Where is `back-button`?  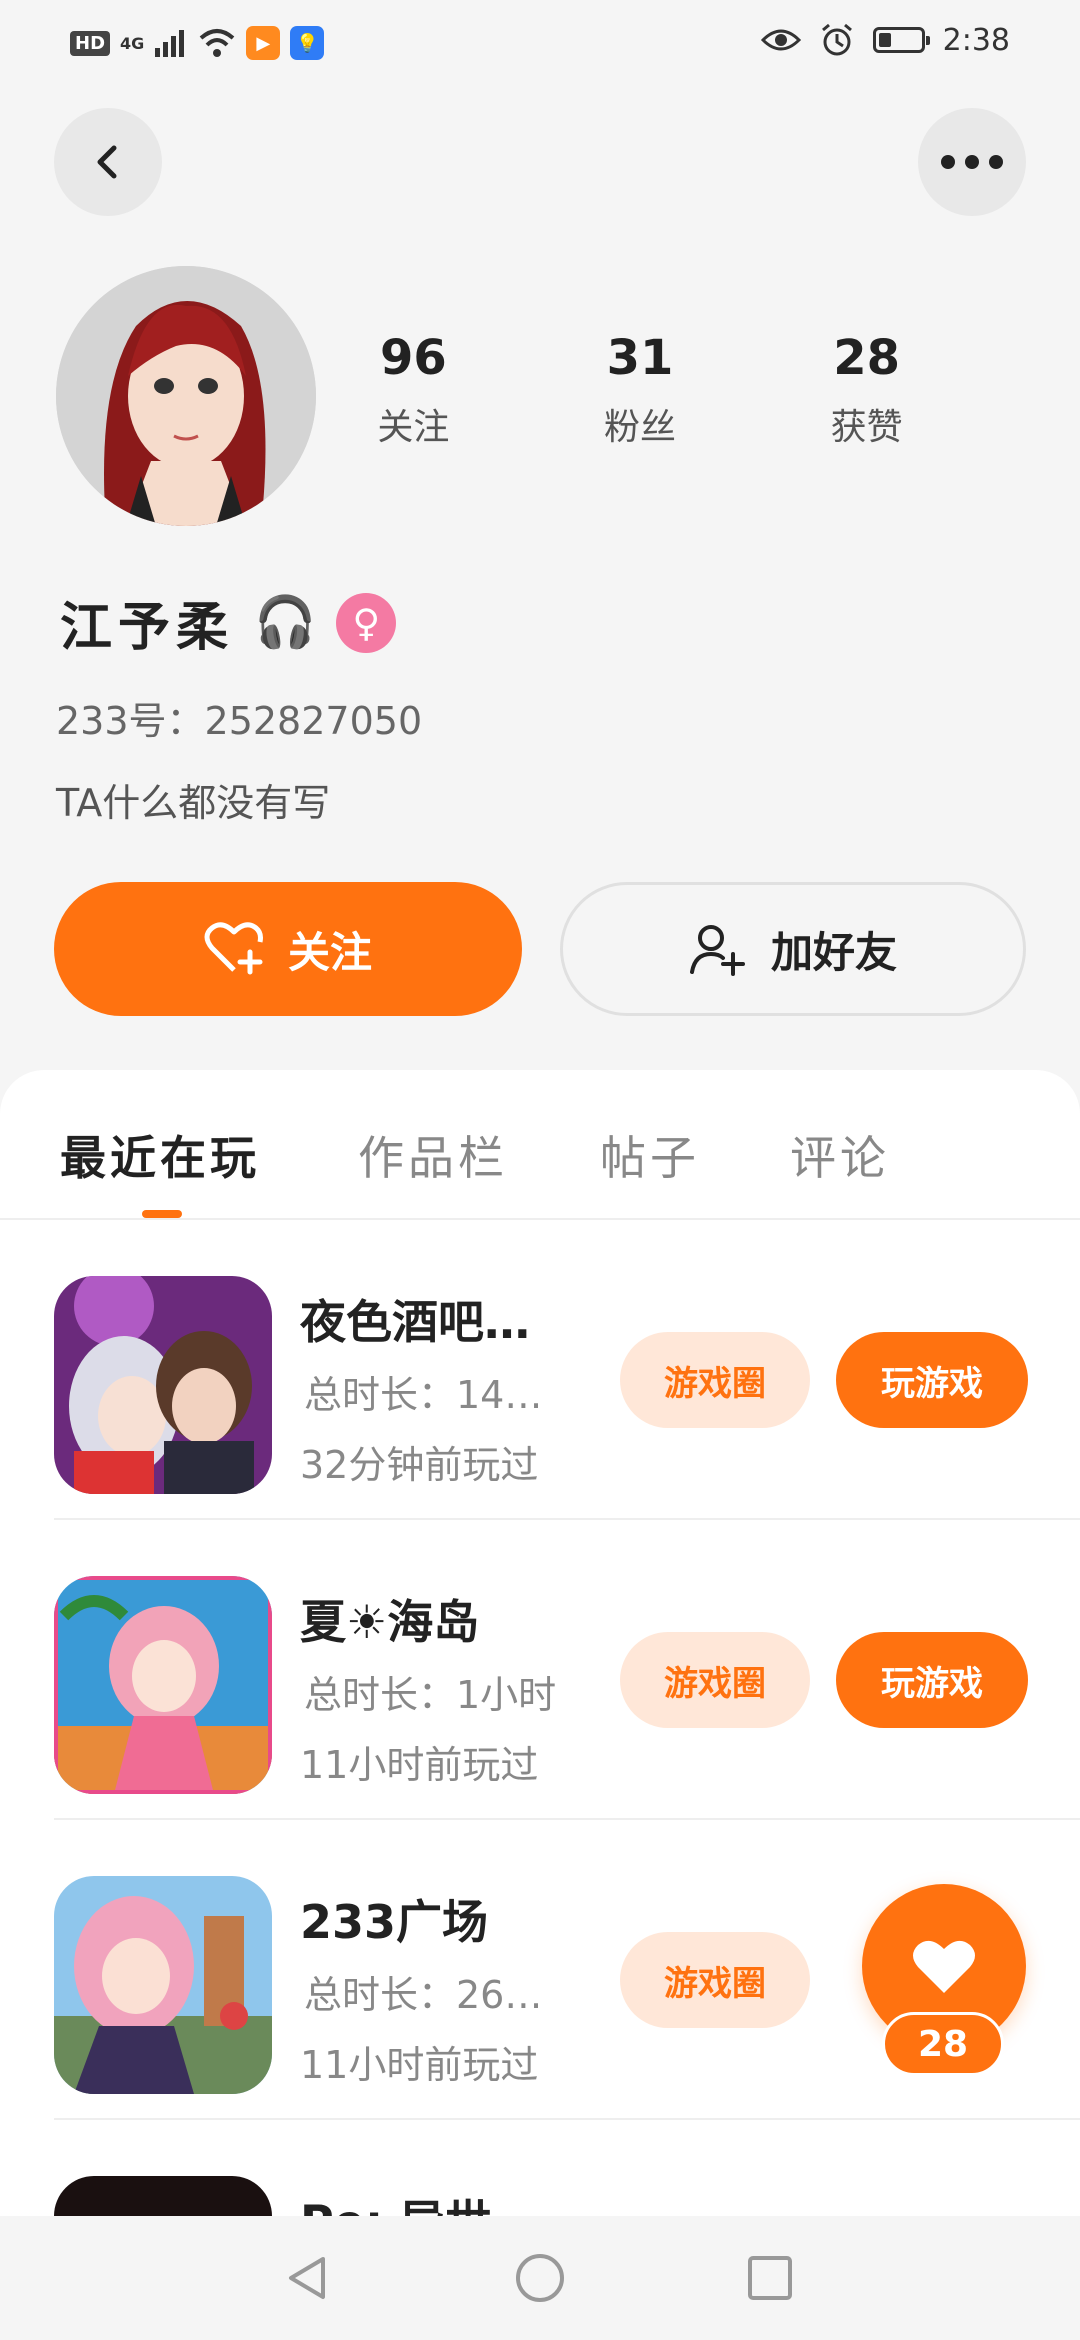 back-button is located at coordinates (108, 162).